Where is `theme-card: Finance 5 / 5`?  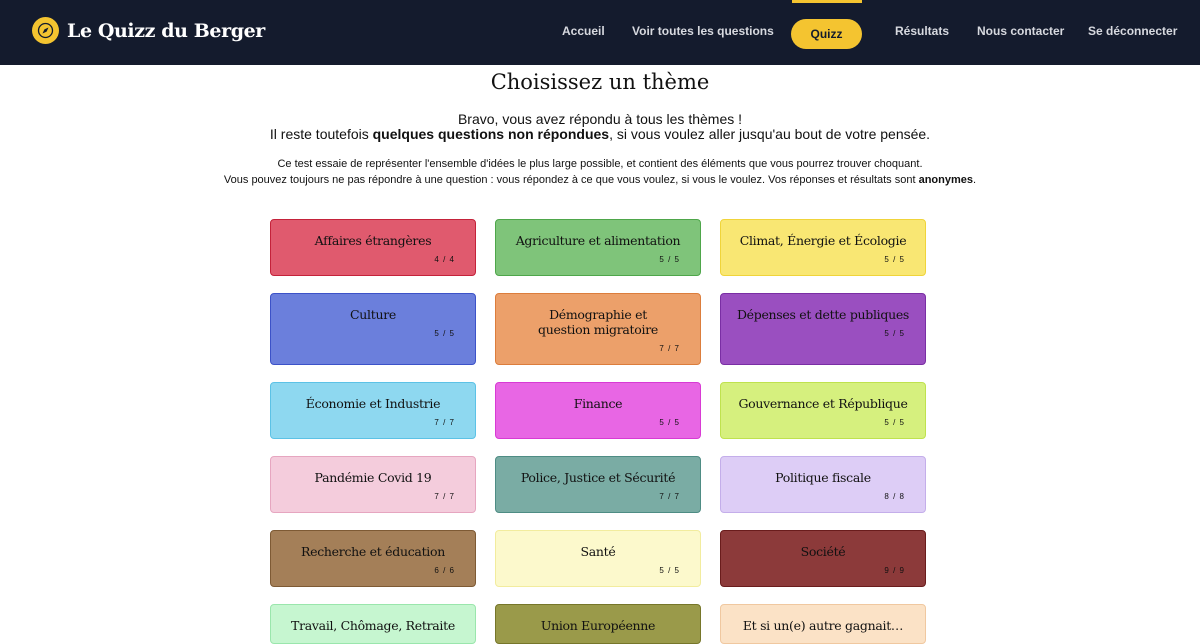 theme-card: Finance 5 / 5 is located at coordinates (598, 410).